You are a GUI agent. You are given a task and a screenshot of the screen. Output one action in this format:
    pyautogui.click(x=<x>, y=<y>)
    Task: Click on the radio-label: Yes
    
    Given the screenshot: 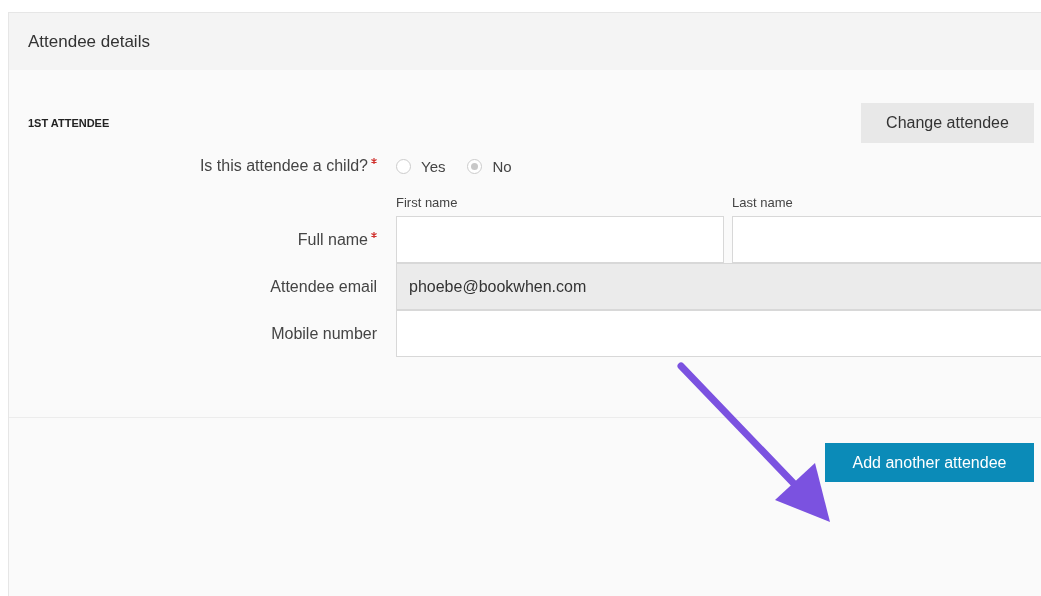 What is the action you would take?
    pyautogui.click(x=433, y=166)
    